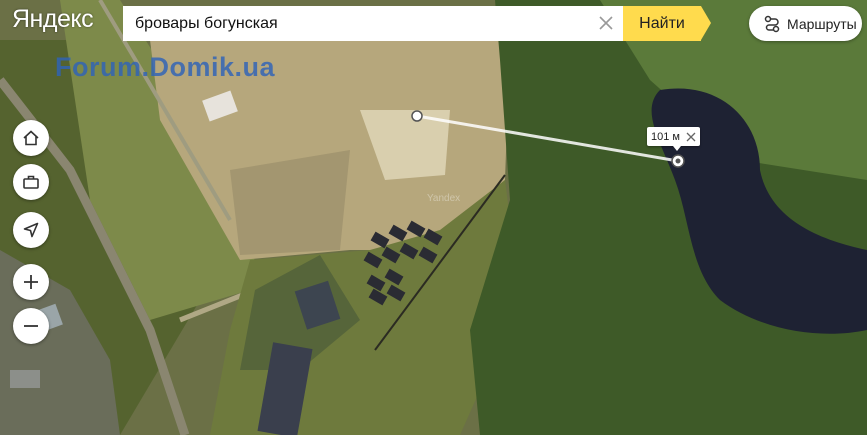 The height and width of the screenshot is (435, 867). What do you see at coordinates (444, 198) in the screenshot?
I see `map-watermark: Yandex` at bounding box center [444, 198].